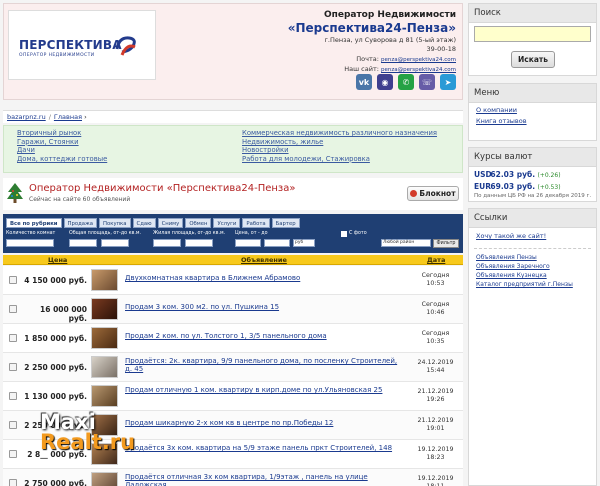 This screenshot has width=600, height=486. What do you see at coordinates (436, 260) in the screenshot?
I see `column-date: Дата` at bounding box center [436, 260].